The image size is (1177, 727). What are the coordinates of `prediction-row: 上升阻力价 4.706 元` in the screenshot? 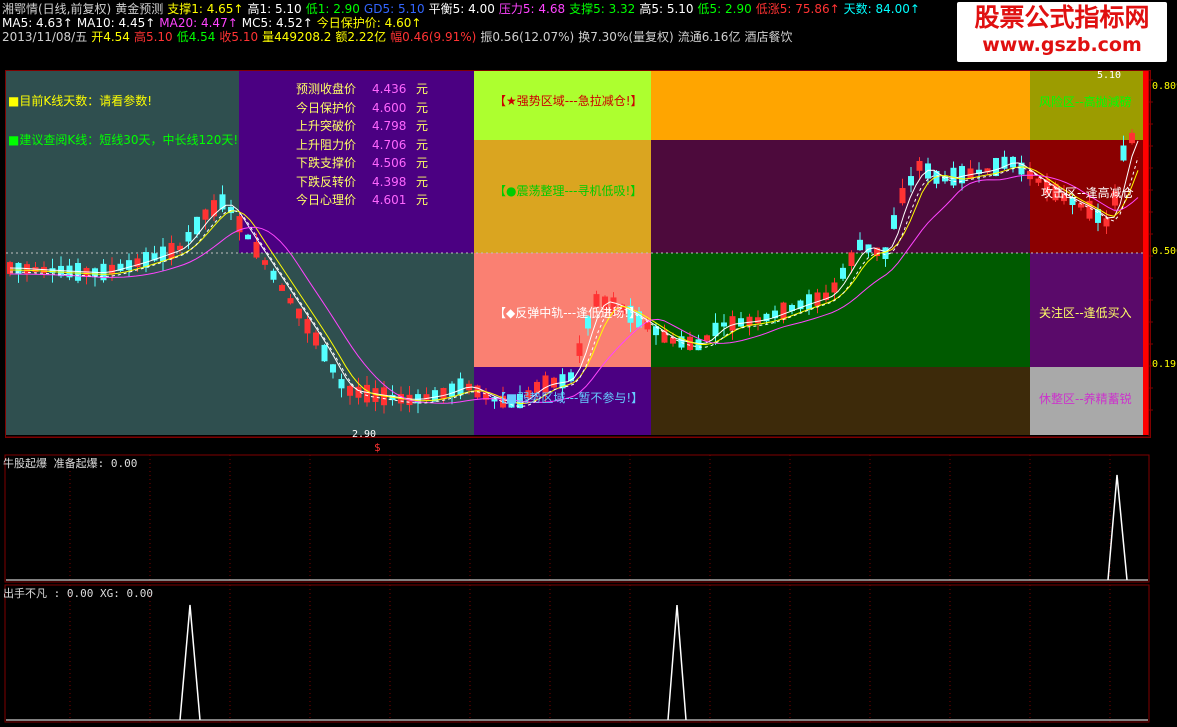 It's located at (362, 145).